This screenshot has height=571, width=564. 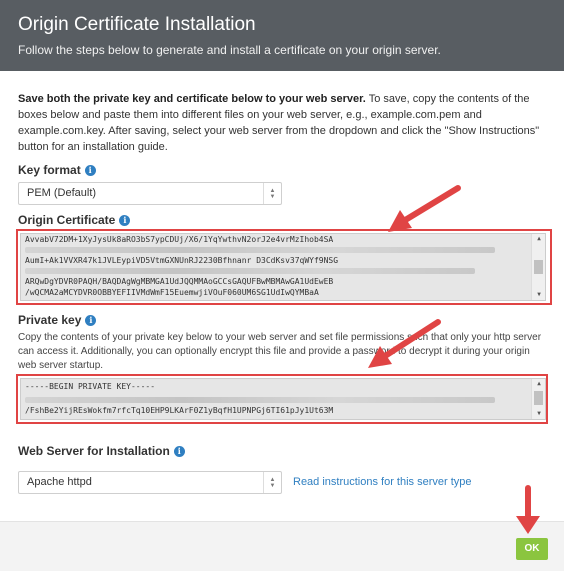 I want to click on modal-title: Origin Certificate Installation, so click(x=137, y=24).